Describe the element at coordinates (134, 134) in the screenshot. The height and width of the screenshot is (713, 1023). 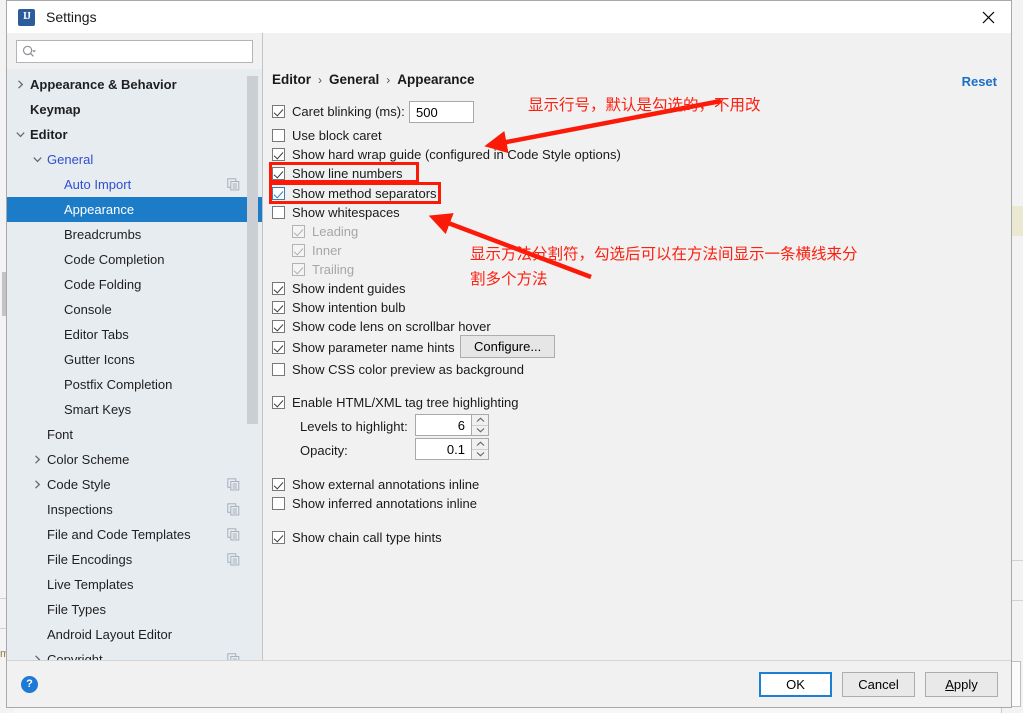
I see `sidebar-item-editor: Editor` at that location.